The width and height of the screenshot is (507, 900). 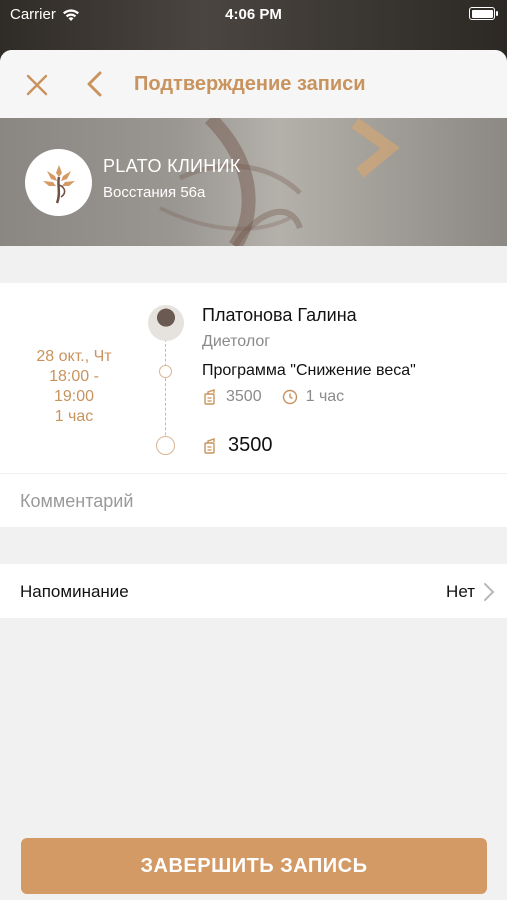 I want to click on status-time: 4:06 PM, so click(x=253, y=14).